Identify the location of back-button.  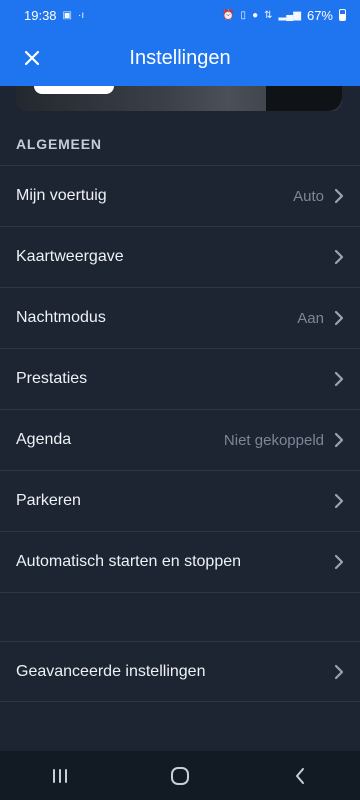
(300, 776).